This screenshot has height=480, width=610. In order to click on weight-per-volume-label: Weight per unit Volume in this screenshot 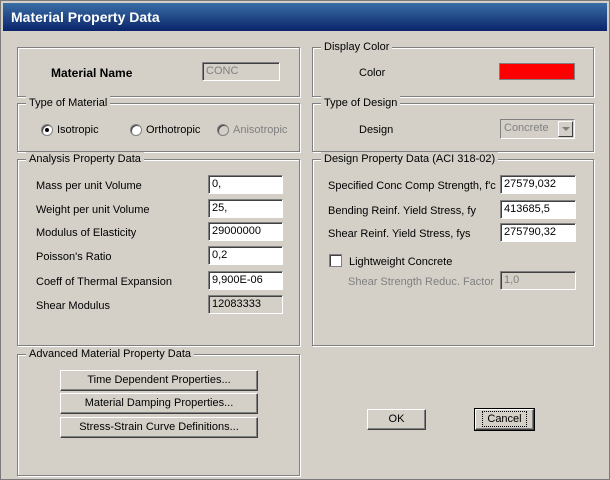, I will do `click(93, 210)`.